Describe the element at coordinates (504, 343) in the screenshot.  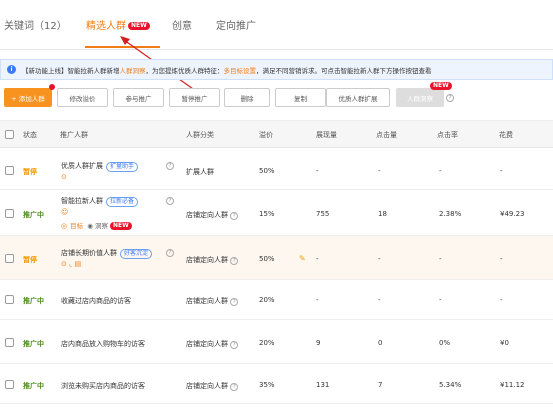
I see `cost-cell: ¥0` at that location.